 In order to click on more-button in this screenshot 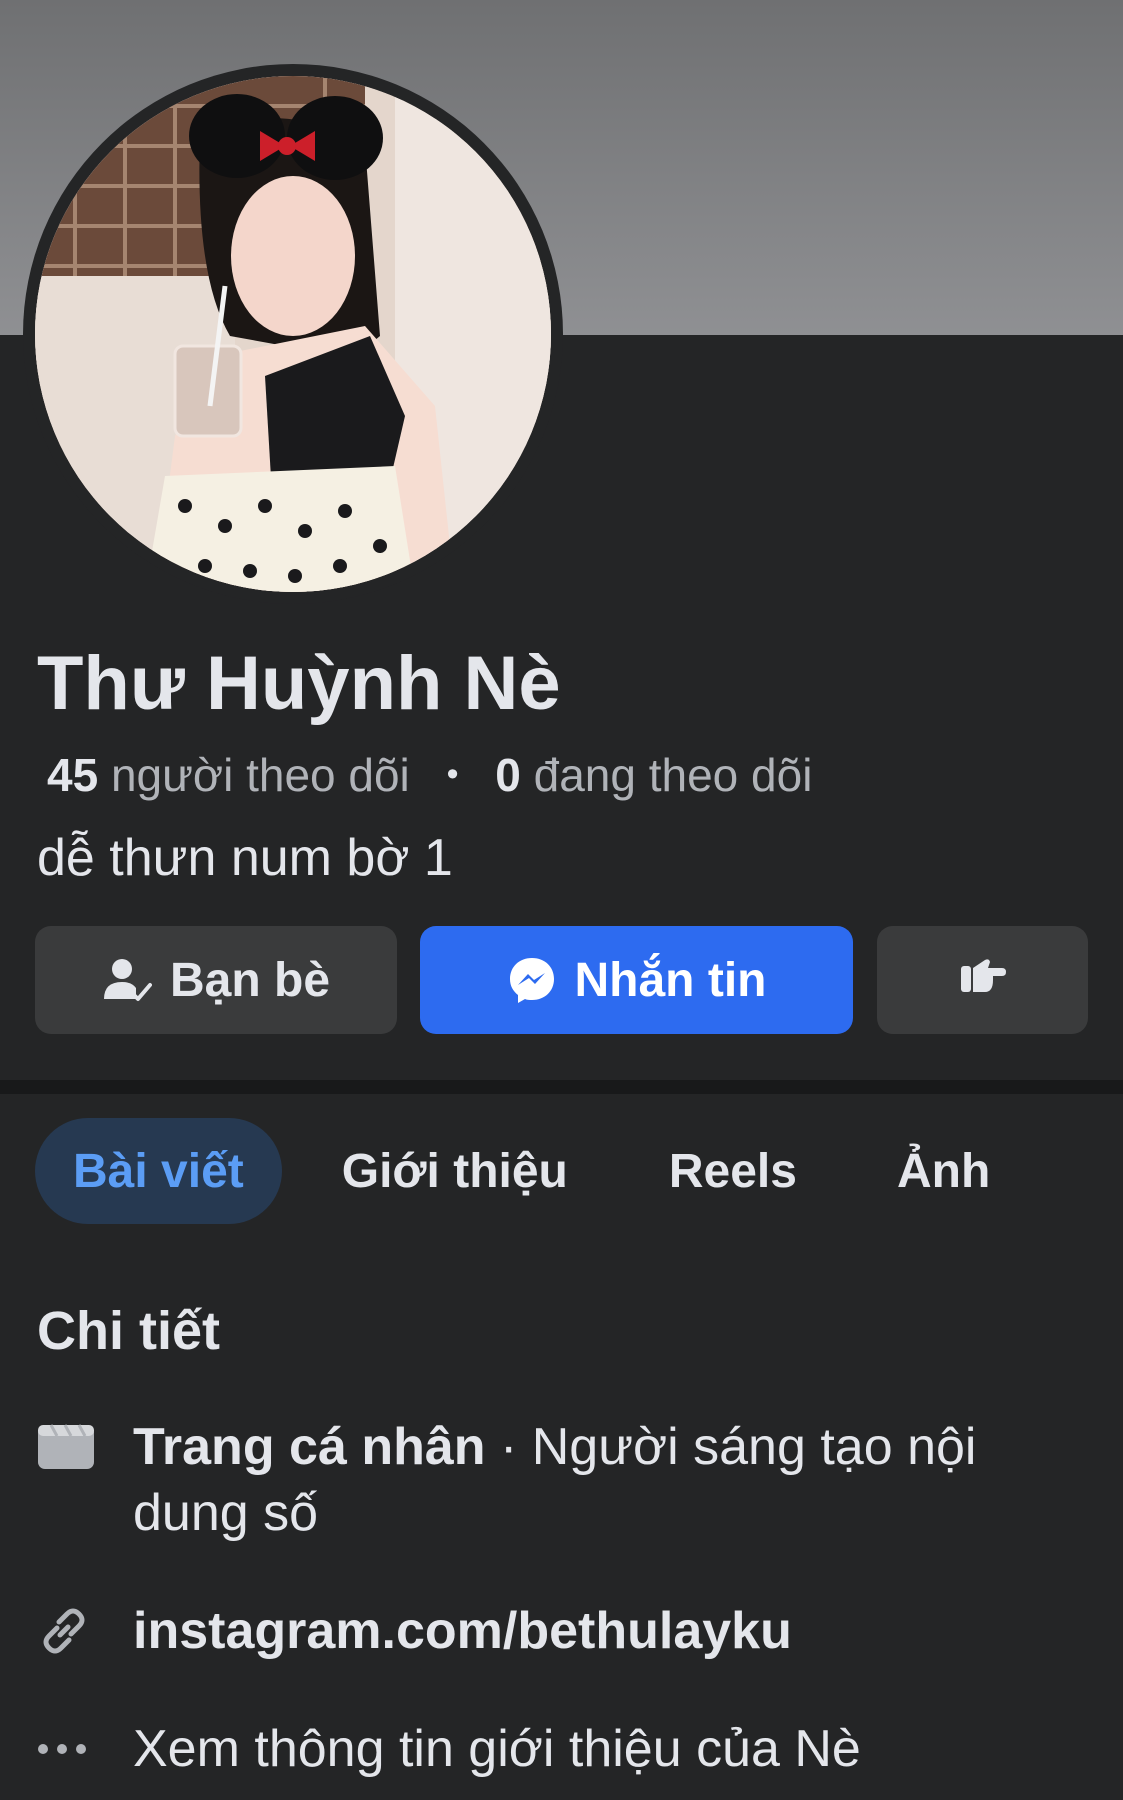, I will do `click(982, 980)`.